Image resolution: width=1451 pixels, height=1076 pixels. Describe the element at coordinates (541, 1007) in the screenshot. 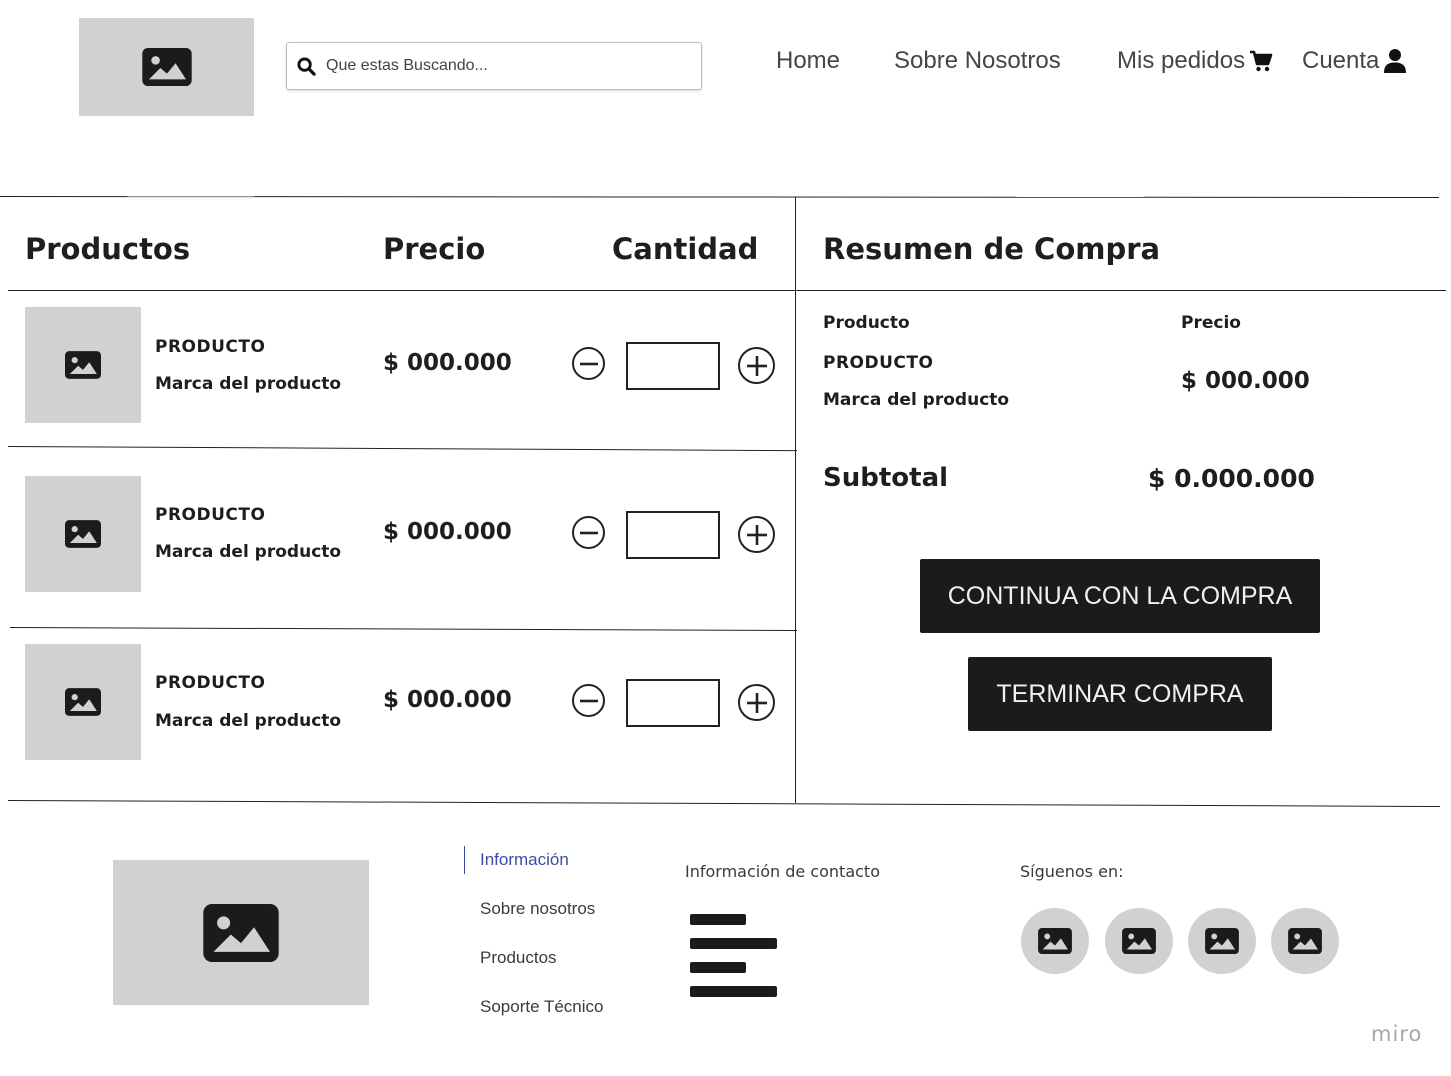

I see `footer-link-soporte-tecnico: Soporte Técnico` at that location.